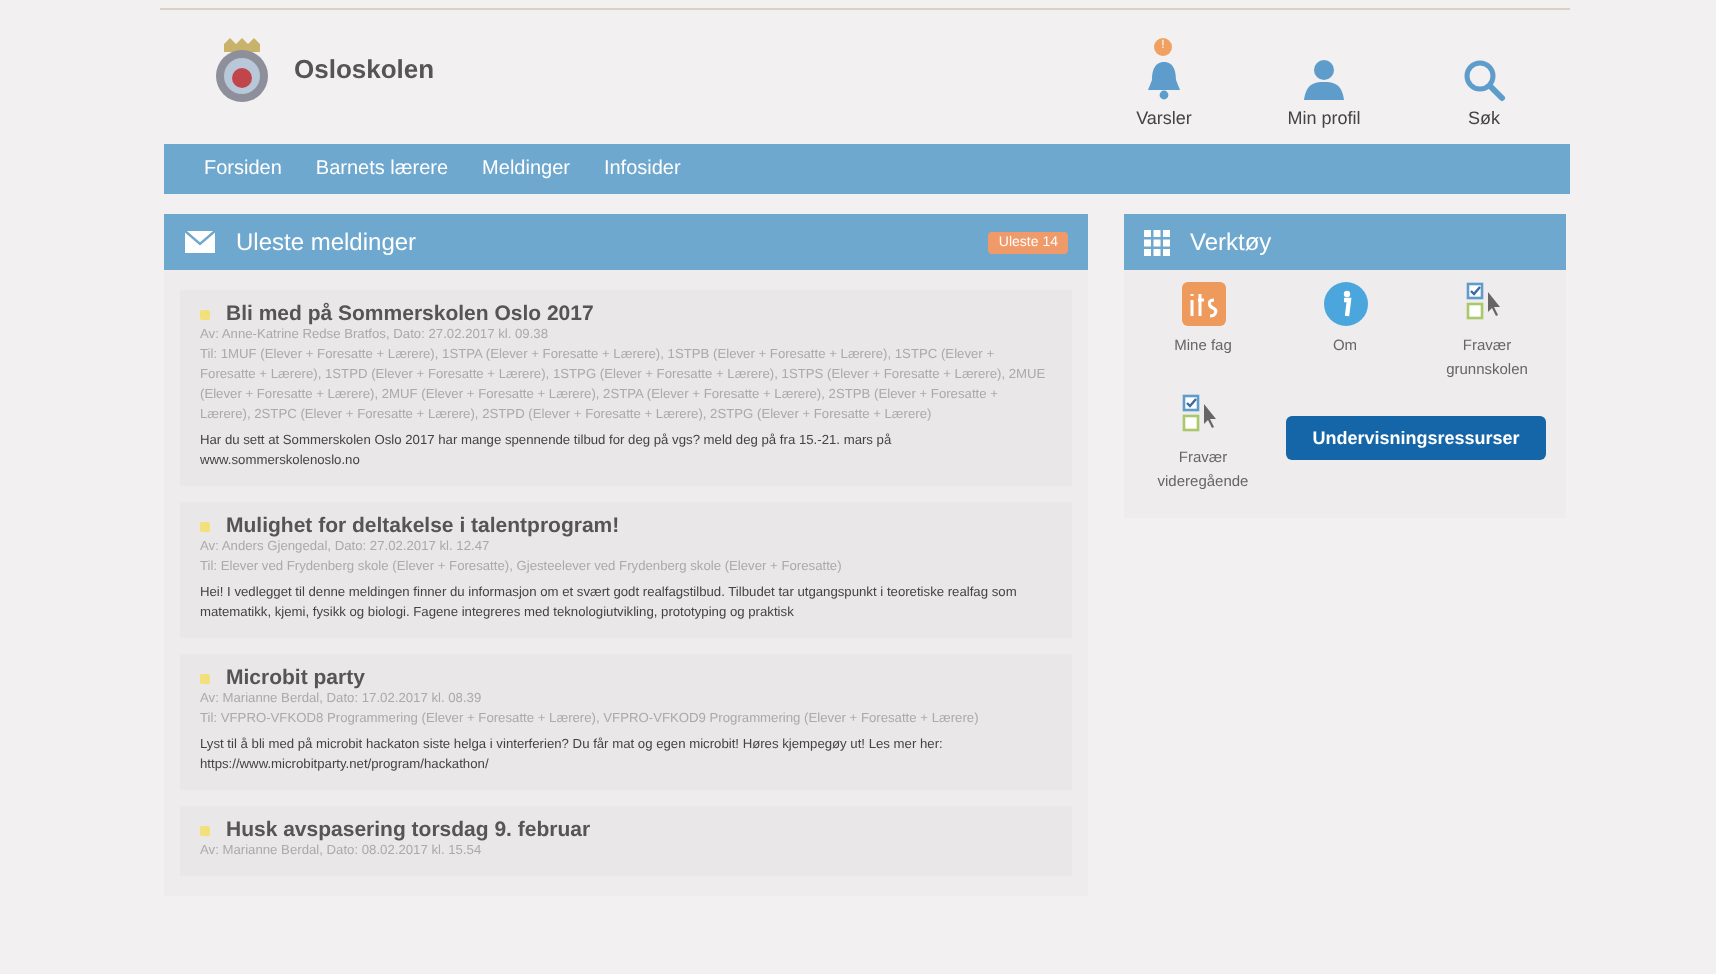 This screenshot has height=974, width=1716. Describe the element at coordinates (423, 526) in the screenshot. I see `message-title: Mulighet for deltakelse i talentprogram!` at that location.